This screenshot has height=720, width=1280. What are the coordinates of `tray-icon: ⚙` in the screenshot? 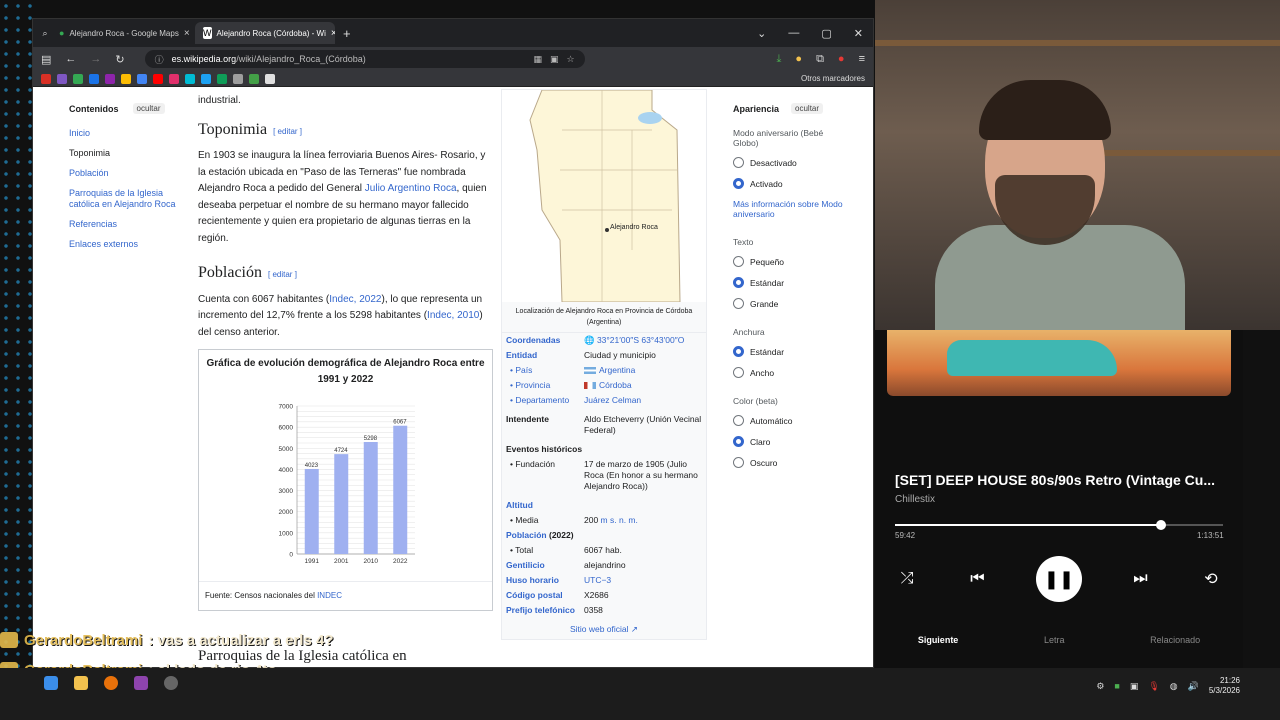 It's located at (1100, 686).